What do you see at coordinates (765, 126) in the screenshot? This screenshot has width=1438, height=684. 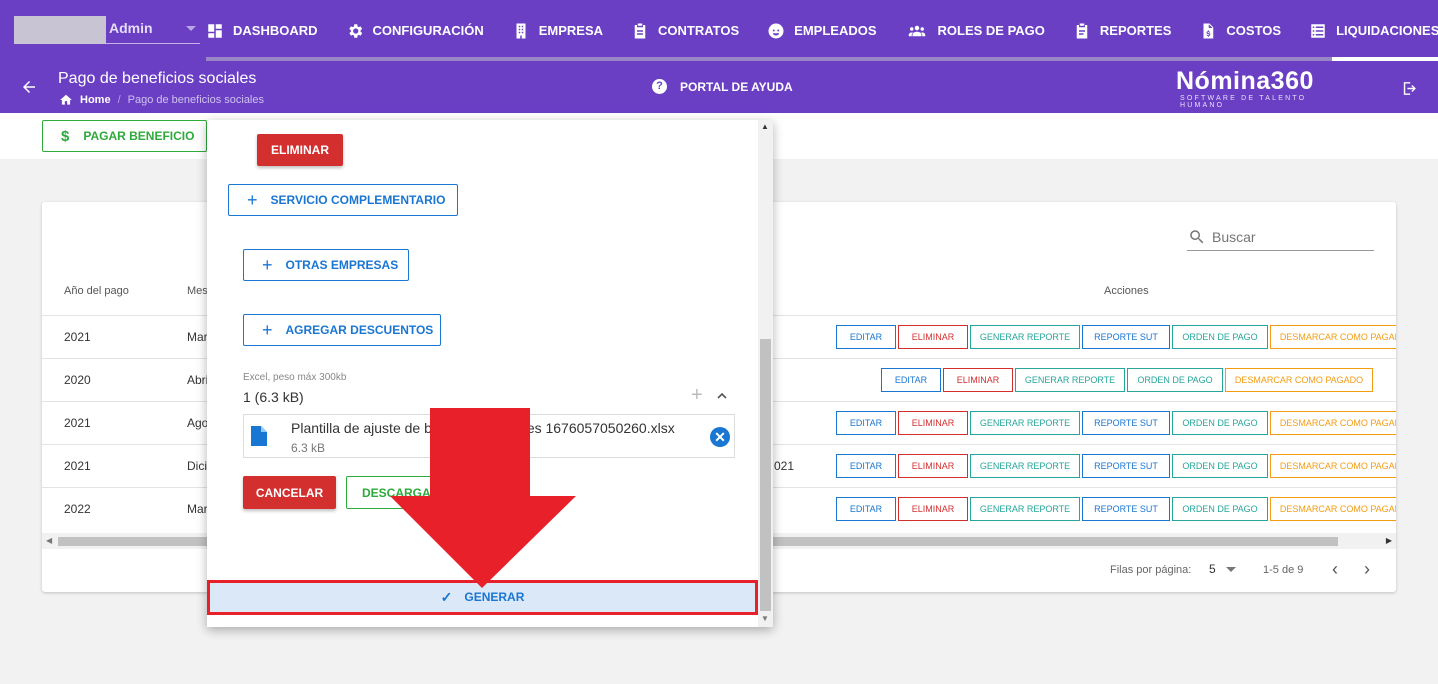 I see `scroll-up-icon: ▲` at bounding box center [765, 126].